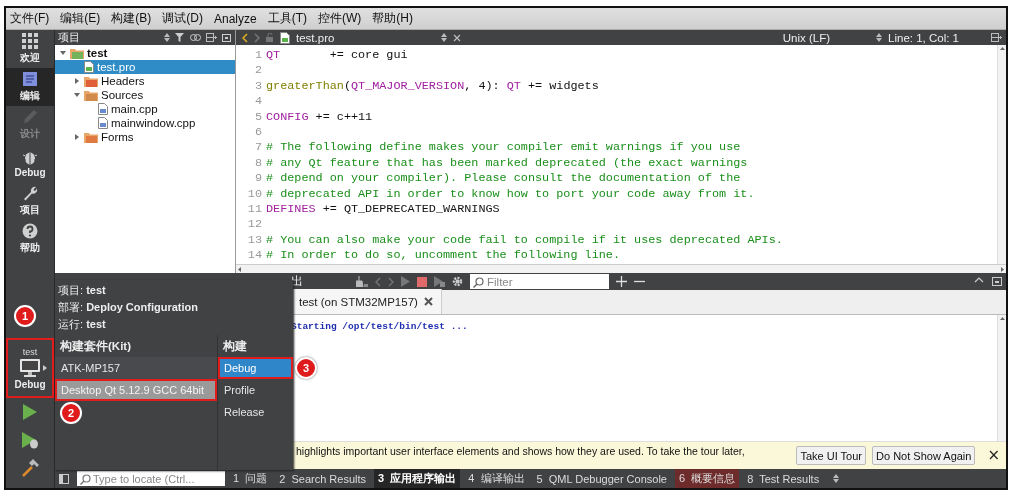 This screenshot has height=493, width=1014. Describe the element at coordinates (85, 479) in the screenshot. I see `search-icon` at that location.